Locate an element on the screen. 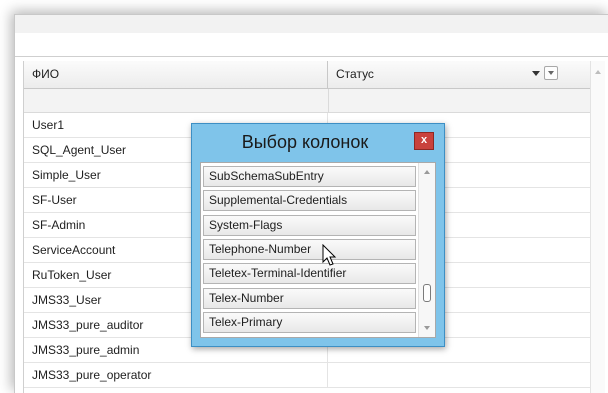 The height and width of the screenshot is (393, 608). sort-arrow-icon is located at coordinates (536, 73).